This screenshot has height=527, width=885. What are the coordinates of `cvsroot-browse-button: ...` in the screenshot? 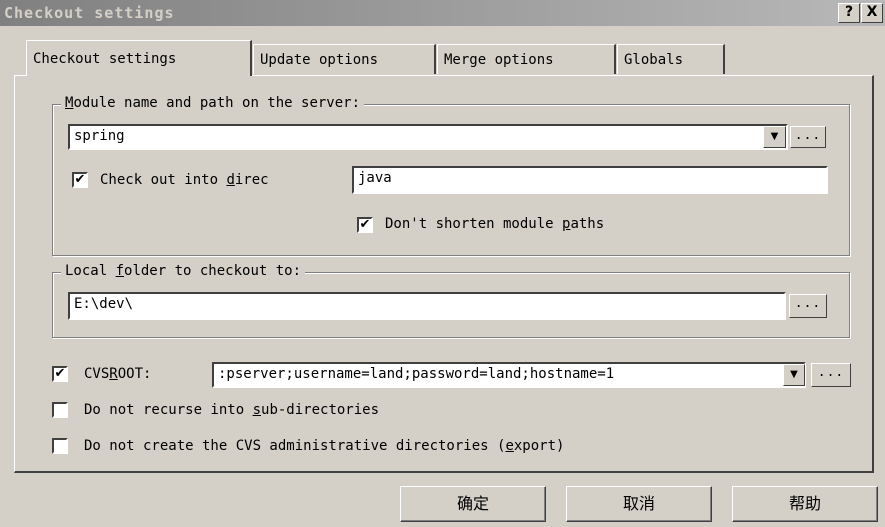 It's located at (831, 375).